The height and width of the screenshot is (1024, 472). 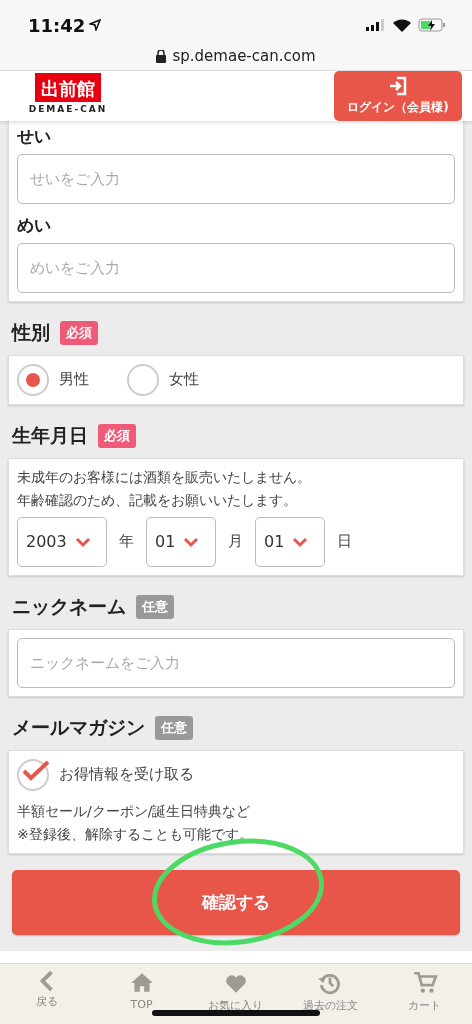 I want to click on option-label: 女性, so click(x=184, y=380).